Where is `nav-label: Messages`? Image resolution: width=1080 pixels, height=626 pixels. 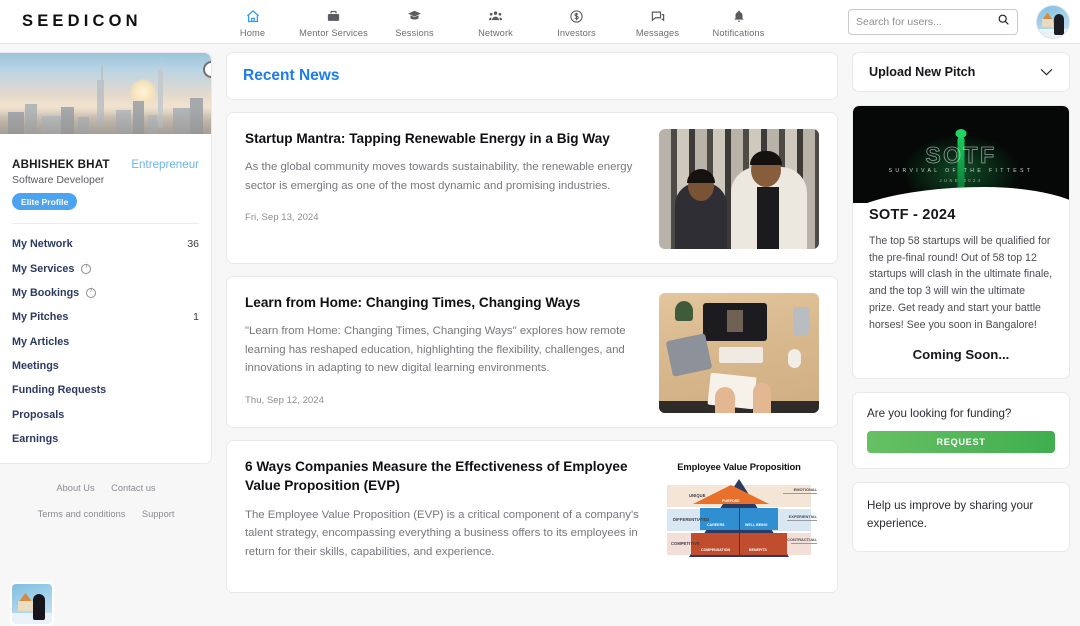
nav-label: Messages is located at coordinates (657, 33).